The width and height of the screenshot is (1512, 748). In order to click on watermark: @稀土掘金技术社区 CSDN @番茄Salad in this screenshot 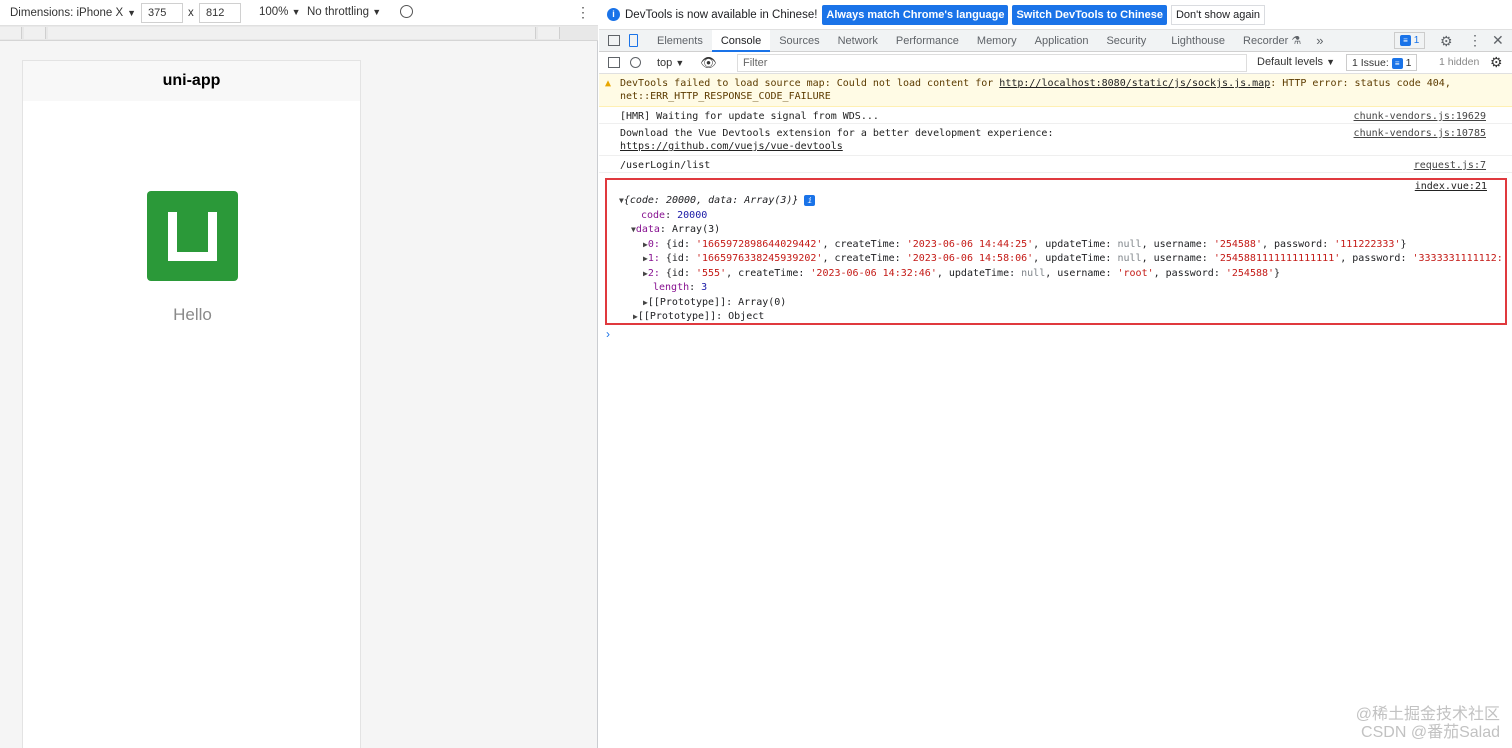, I will do `click(1428, 724)`.